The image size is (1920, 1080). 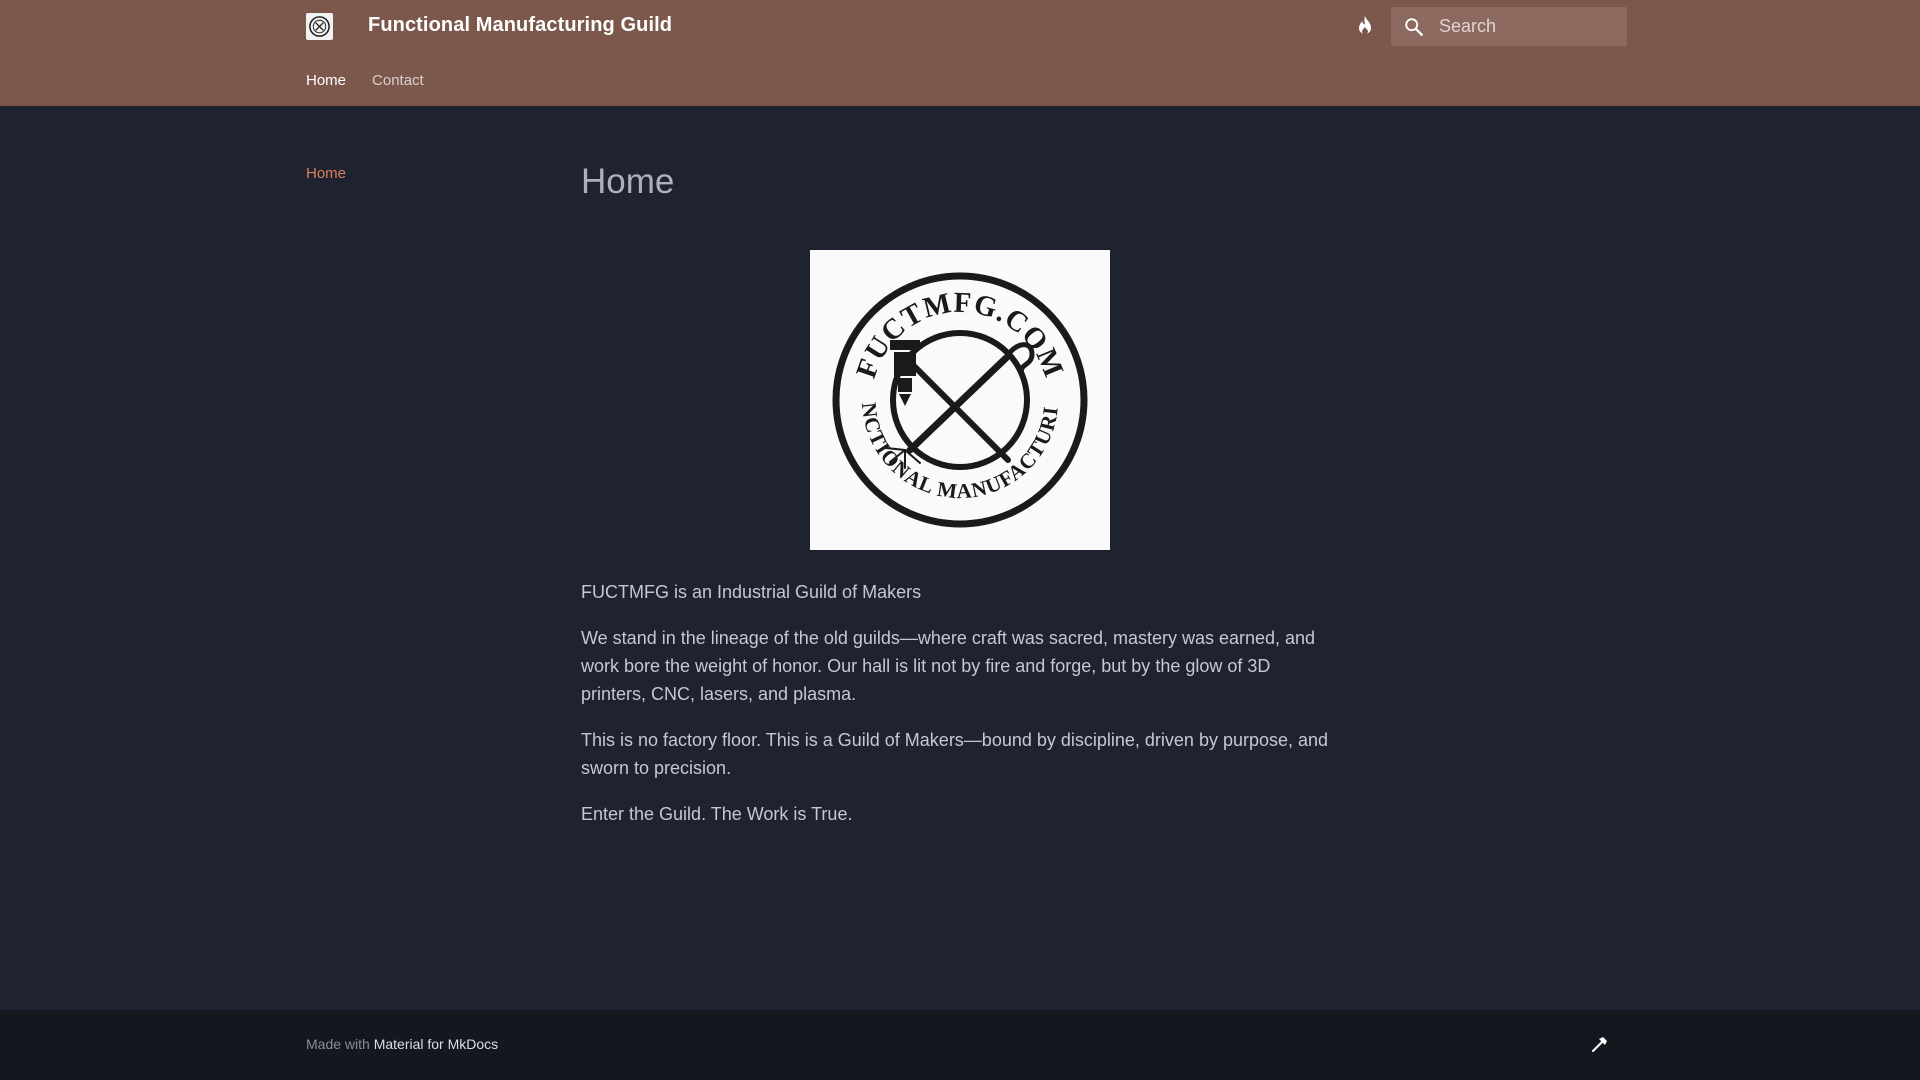 I want to click on search-box, so click(x=1509, y=26).